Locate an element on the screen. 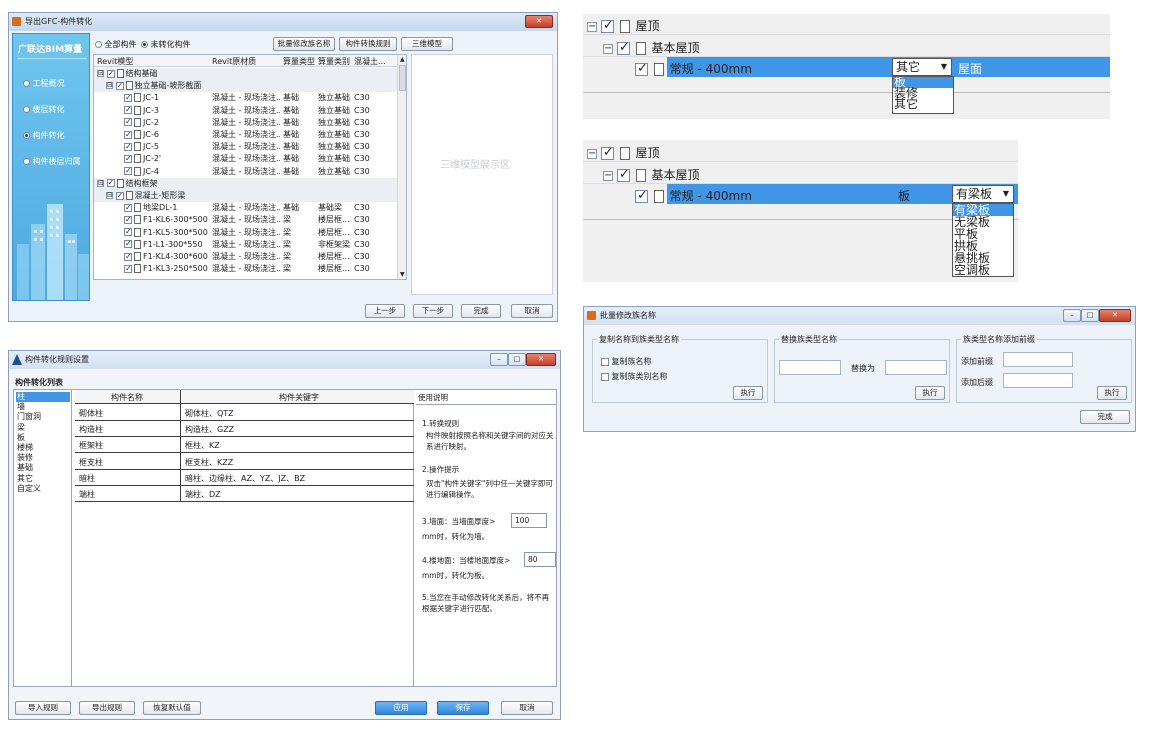 The height and width of the screenshot is (741, 1152). category-item: 墙 is located at coordinates (43, 407).